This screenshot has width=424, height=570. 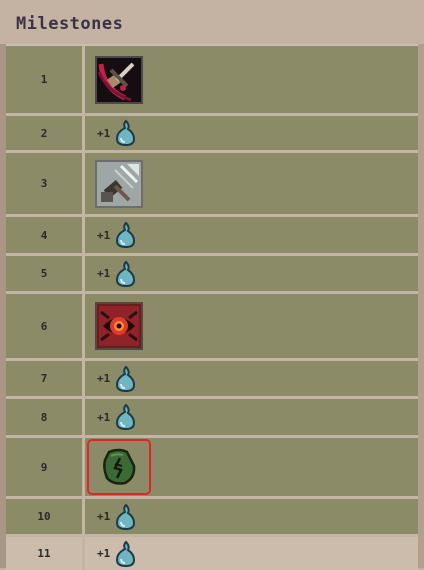 What do you see at coordinates (212, 22) in the screenshot?
I see `milestones-header: Milestones` at bounding box center [212, 22].